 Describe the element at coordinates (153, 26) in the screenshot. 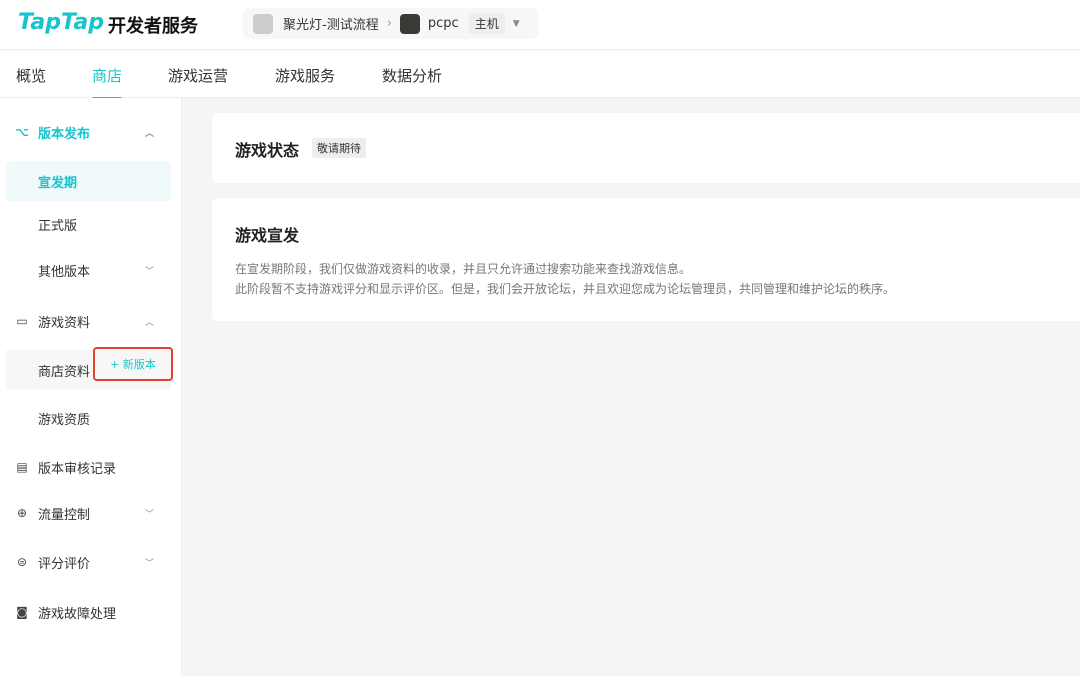

I see `logo-subtitle: 开发者服务` at that location.